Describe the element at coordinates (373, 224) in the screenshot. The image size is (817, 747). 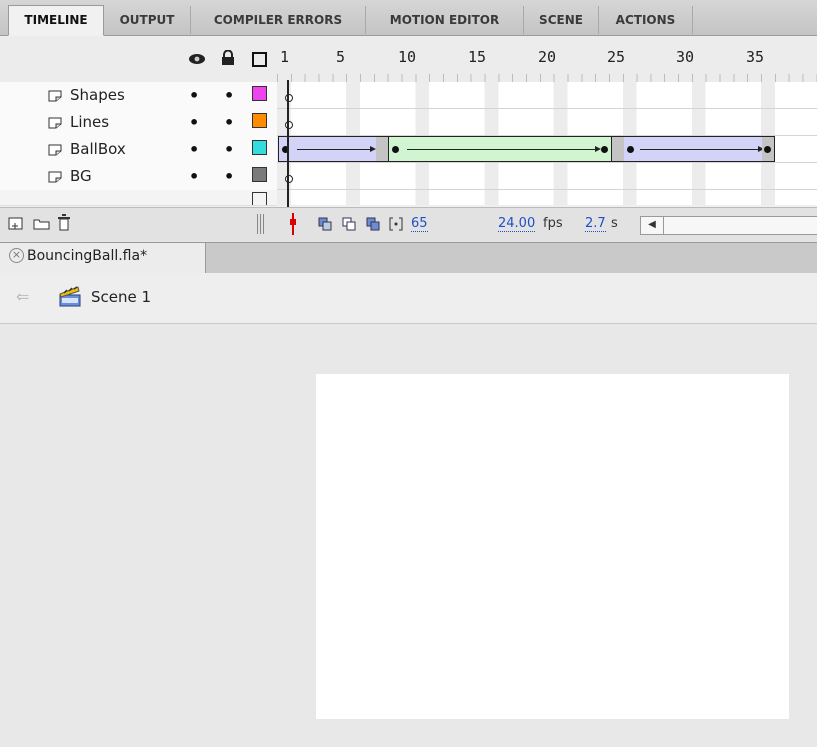
I see `edit-multiple-frames-icon` at that location.